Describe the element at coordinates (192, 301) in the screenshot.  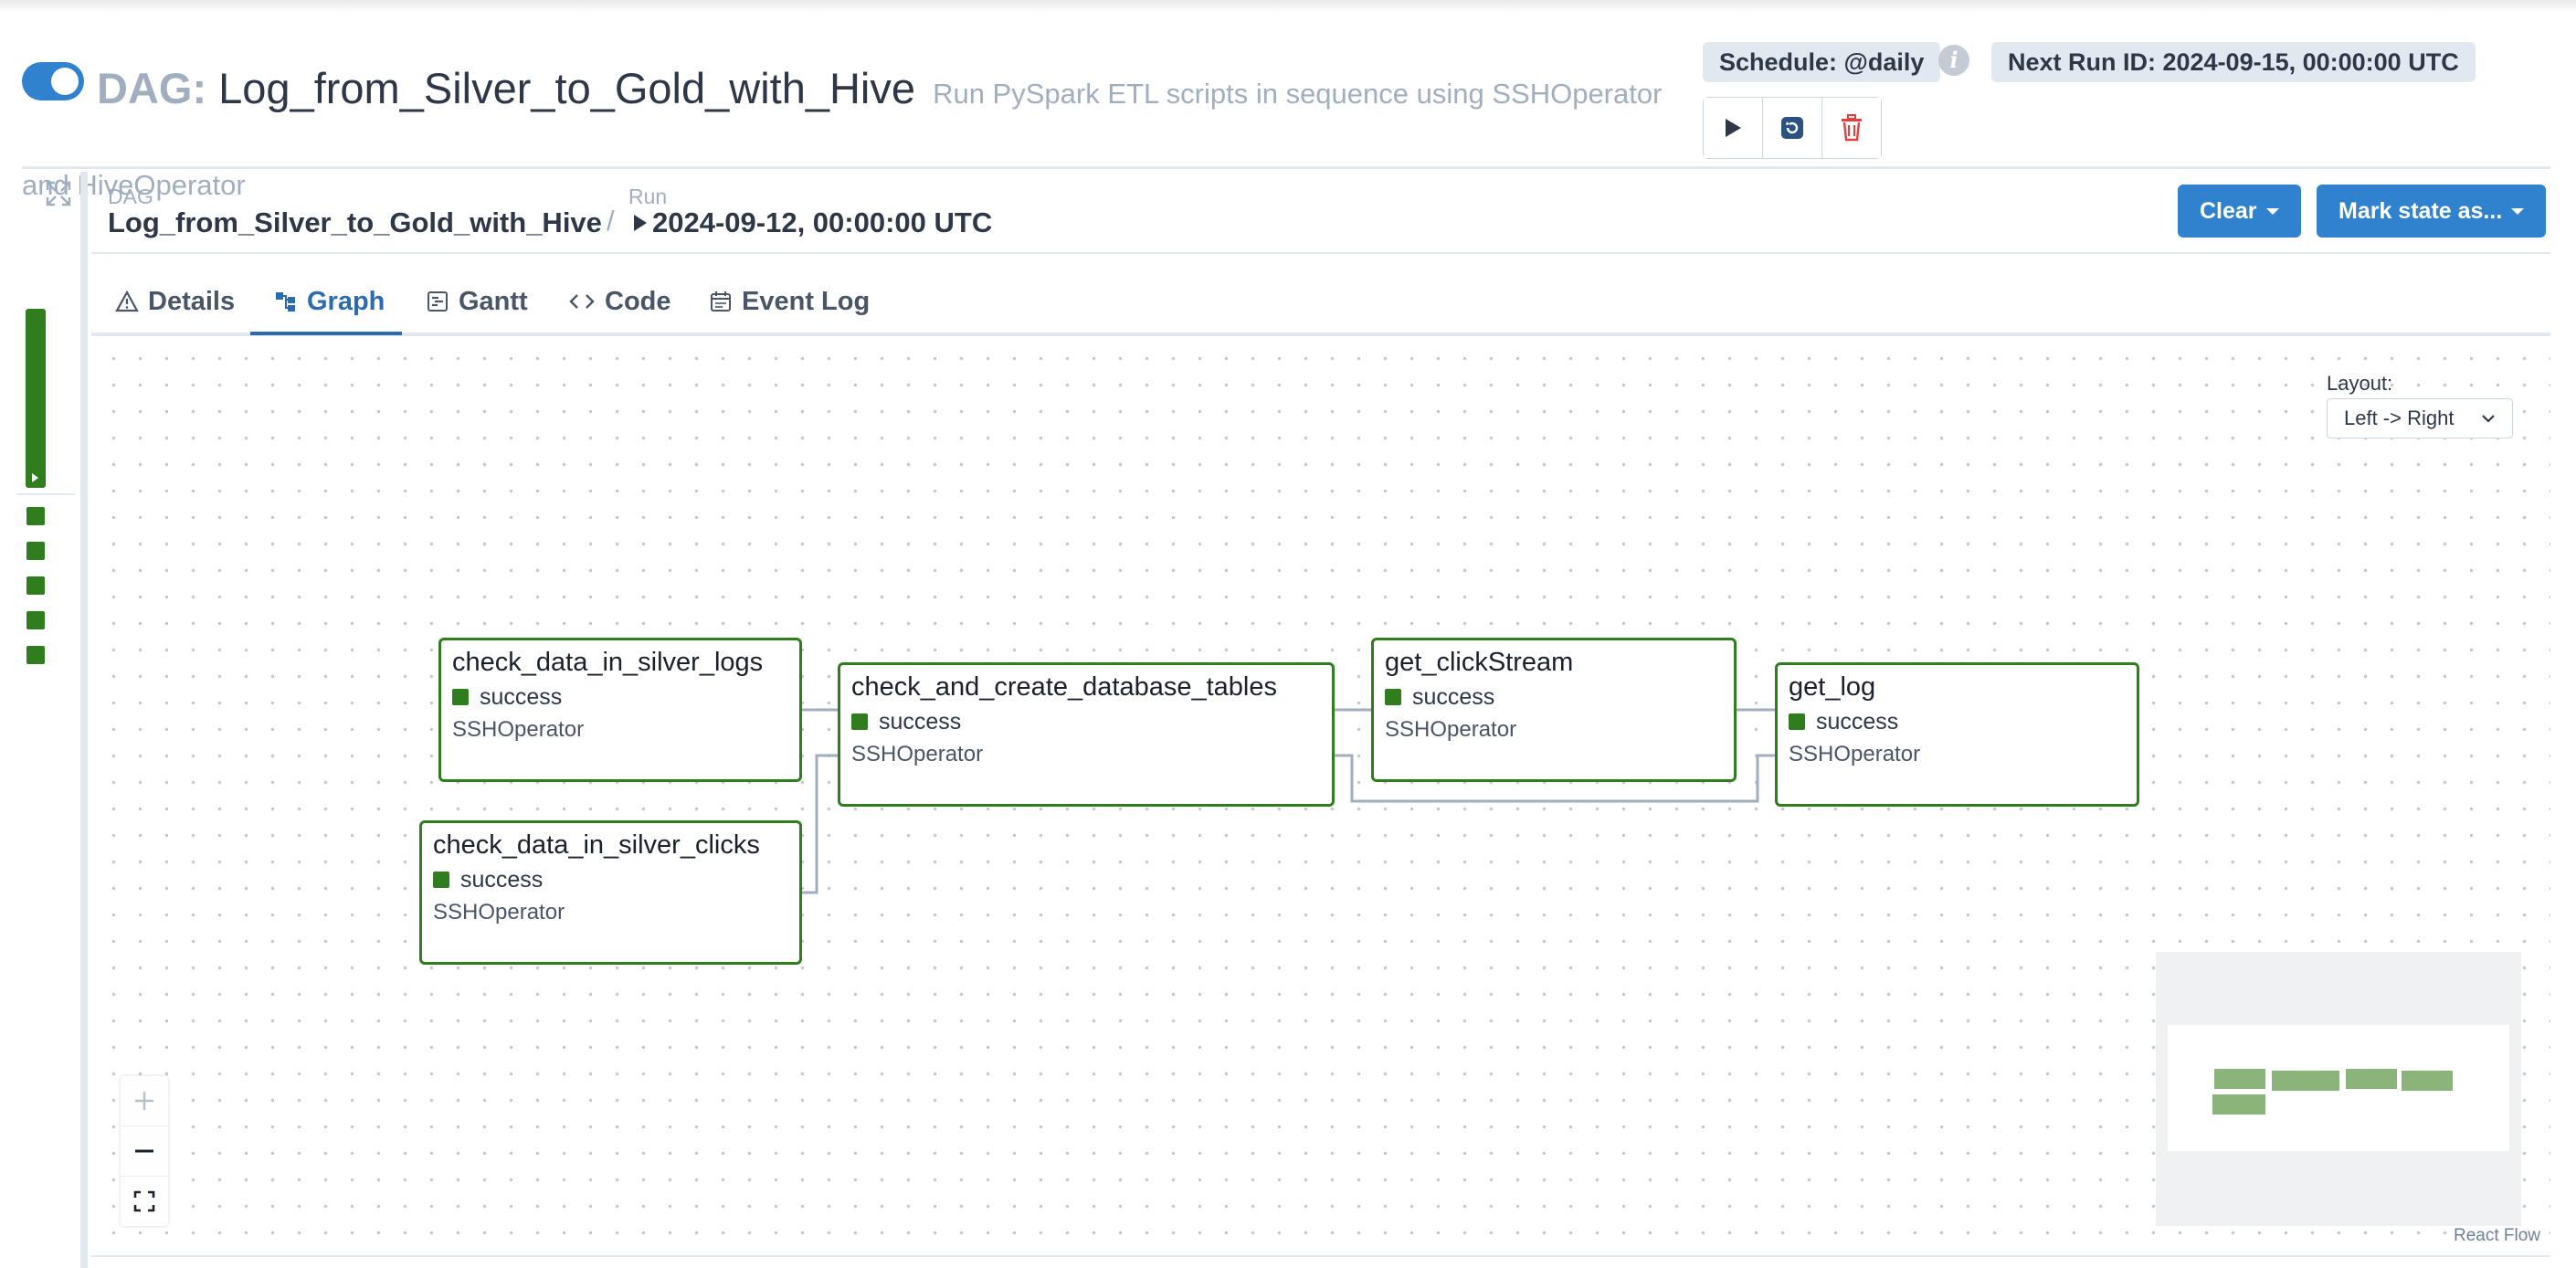
I see `tab-label: Details` at that location.